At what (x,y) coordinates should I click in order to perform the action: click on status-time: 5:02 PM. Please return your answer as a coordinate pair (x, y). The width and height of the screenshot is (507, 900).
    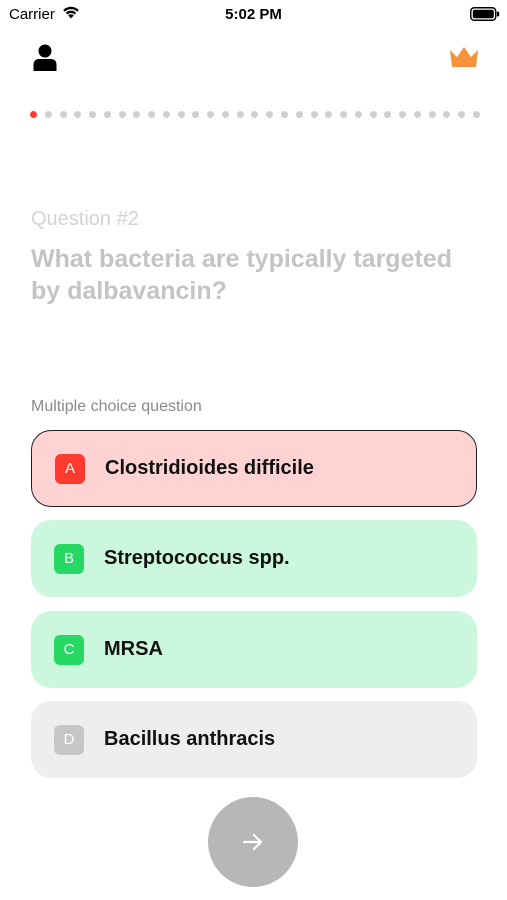
    Looking at the image, I should click on (253, 14).